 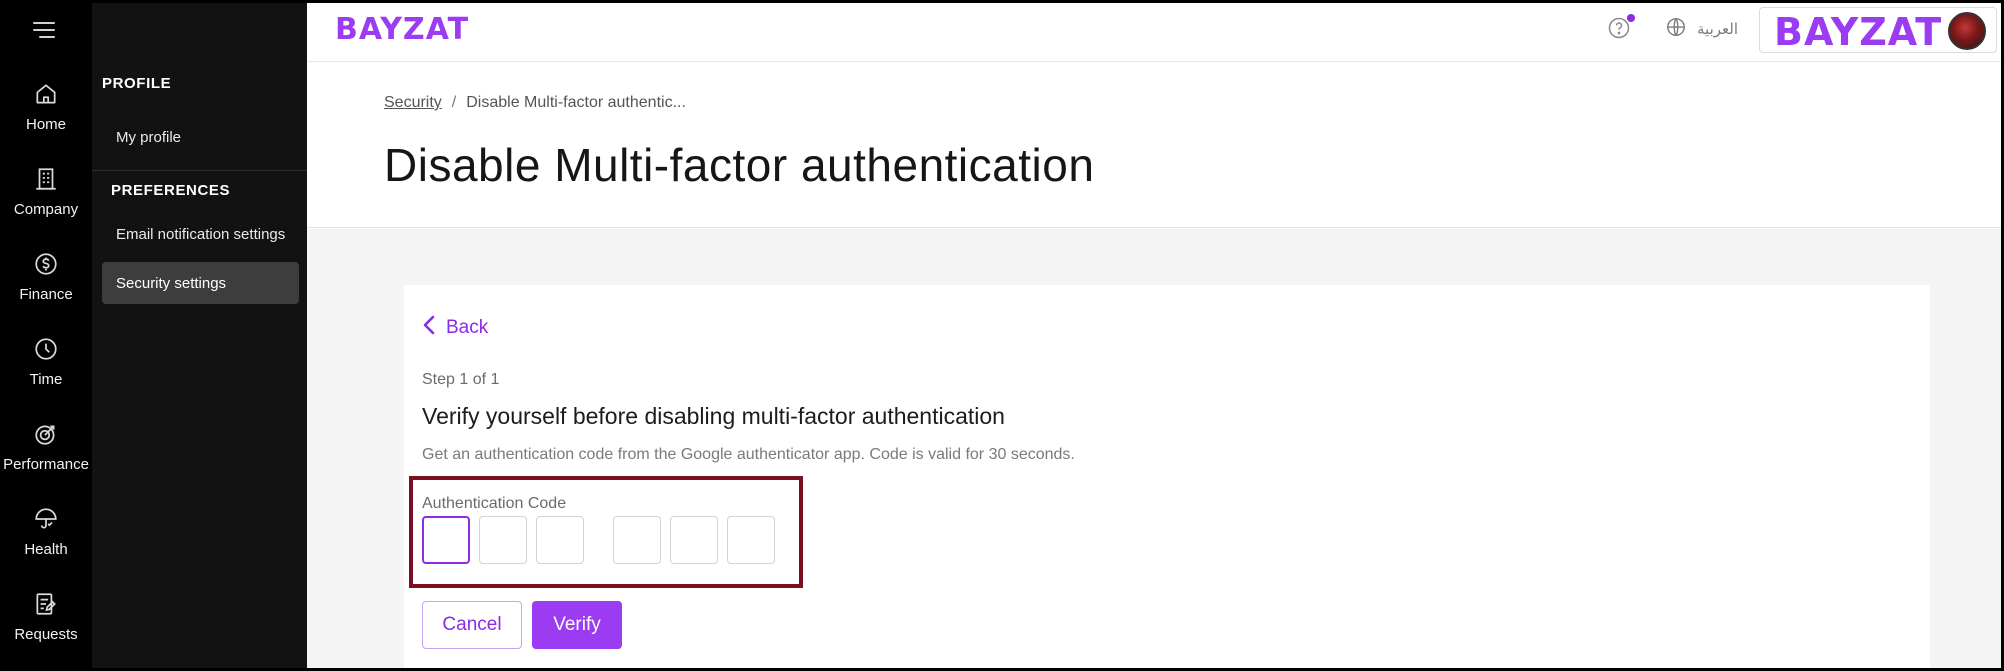 I want to click on nav-time-label: Time, so click(x=46, y=379).